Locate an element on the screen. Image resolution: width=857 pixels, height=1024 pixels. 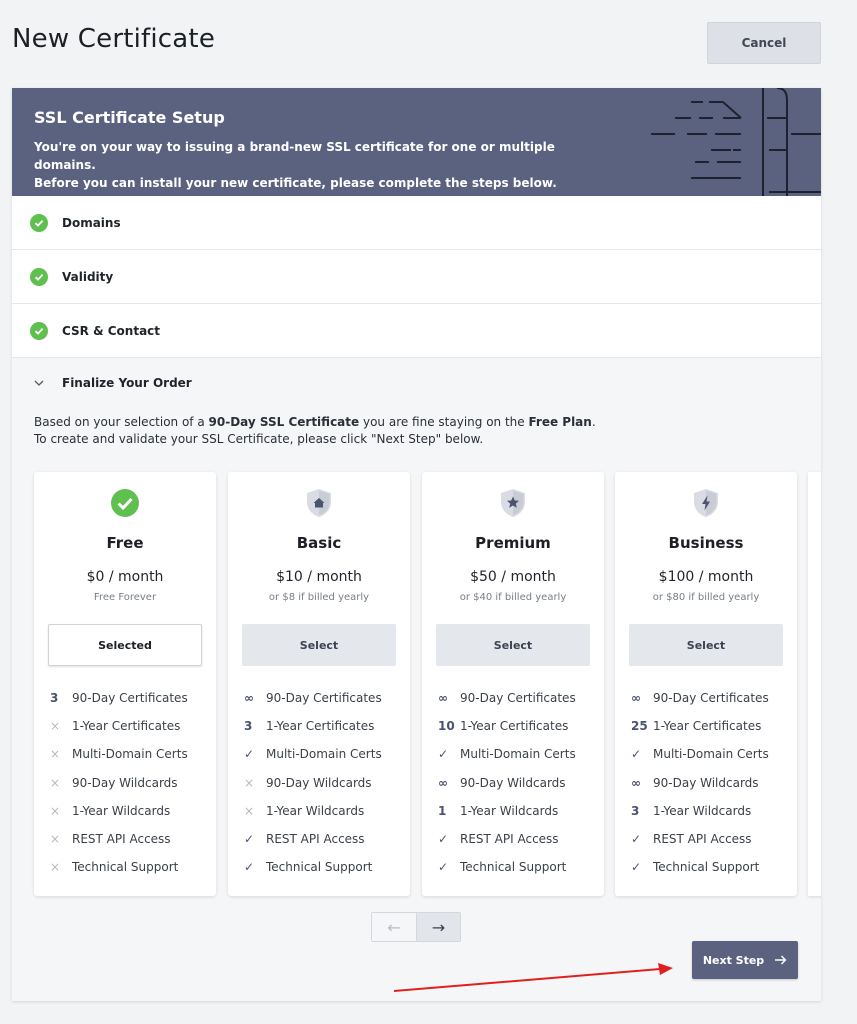
feature-item: 3 1-Year Certificates is located at coordinates (309, 726).